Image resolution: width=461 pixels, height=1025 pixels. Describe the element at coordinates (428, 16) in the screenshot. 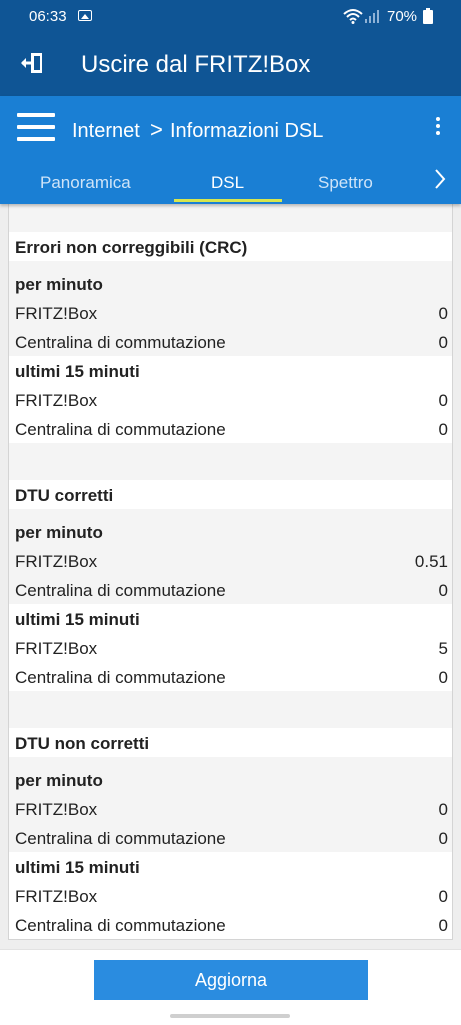

I see `battery-icon` at that location.